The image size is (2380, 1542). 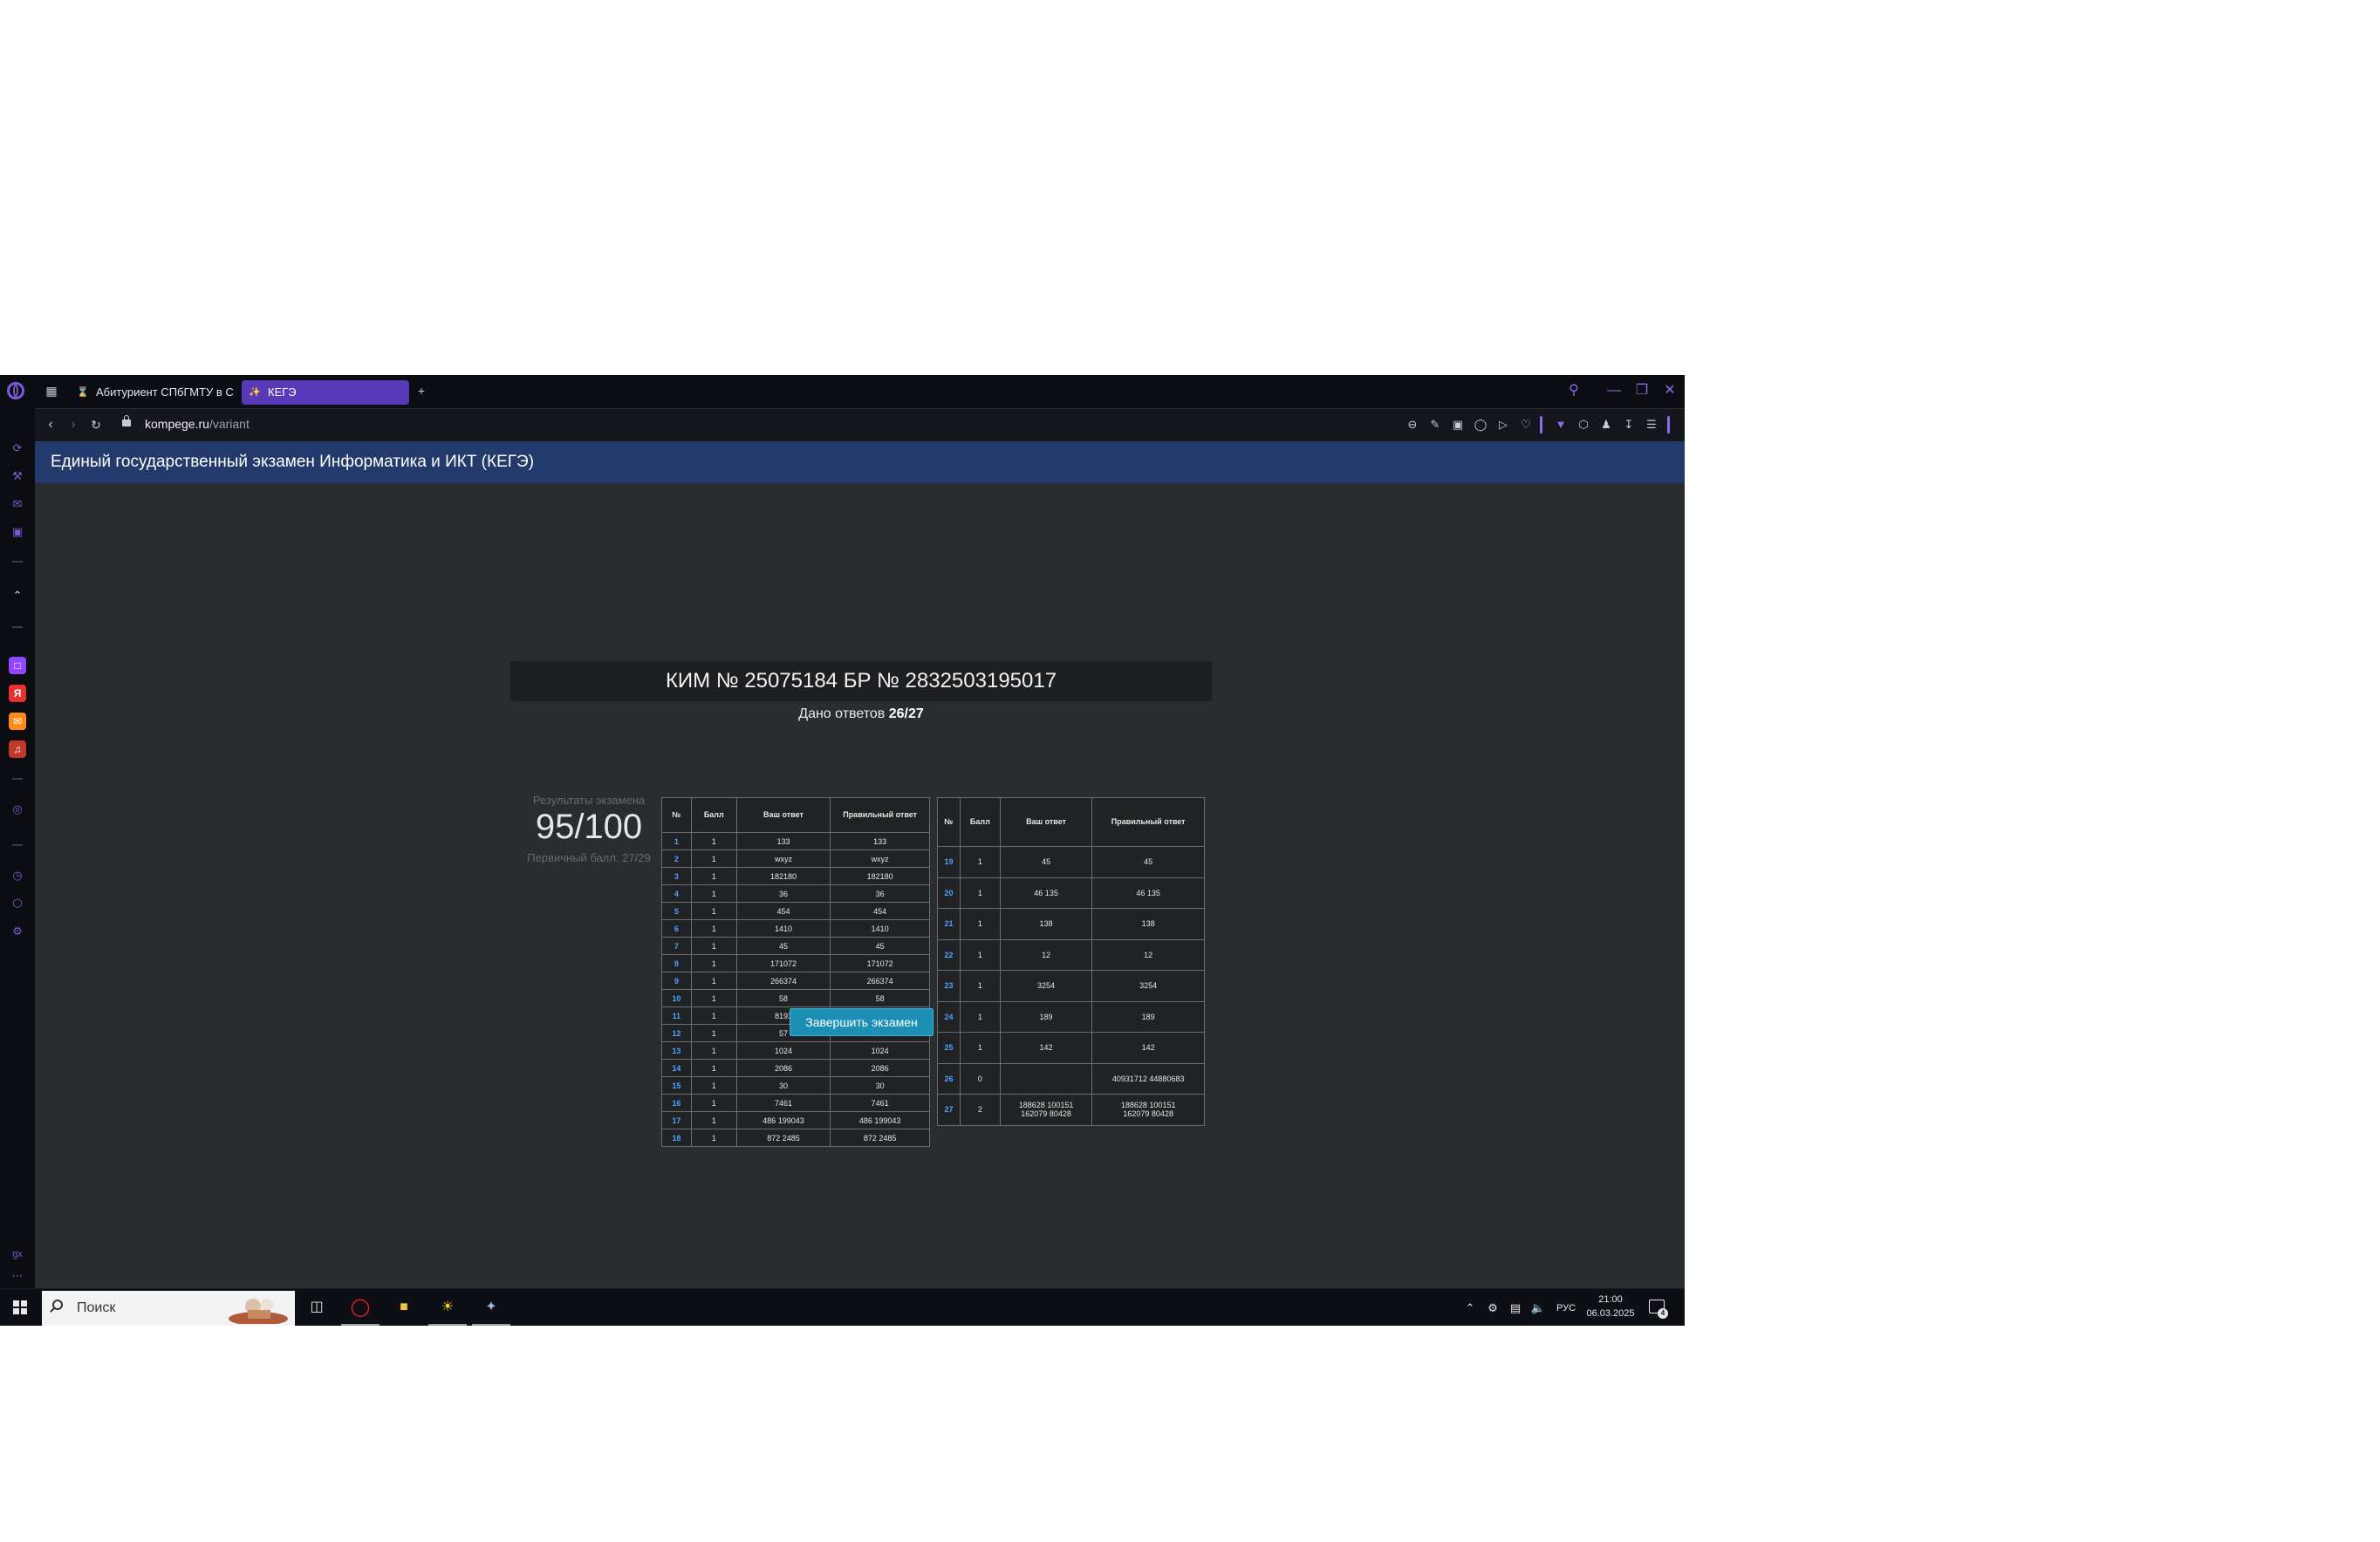 I want to click on correct-answer: 1410, so click(x=880, y=928).